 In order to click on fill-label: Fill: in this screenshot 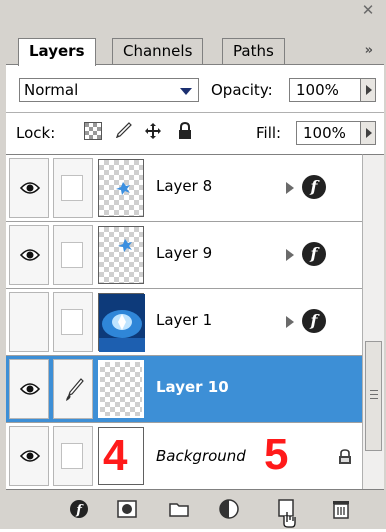, I will do `click(269, 133)`.